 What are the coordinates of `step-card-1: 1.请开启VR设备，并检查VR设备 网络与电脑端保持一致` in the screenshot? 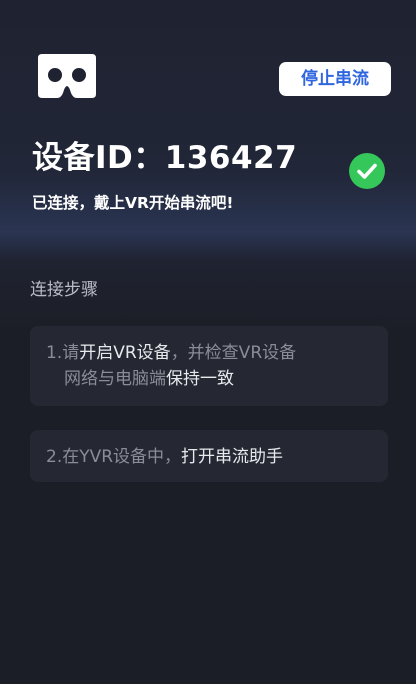 It's located at (209, 366).